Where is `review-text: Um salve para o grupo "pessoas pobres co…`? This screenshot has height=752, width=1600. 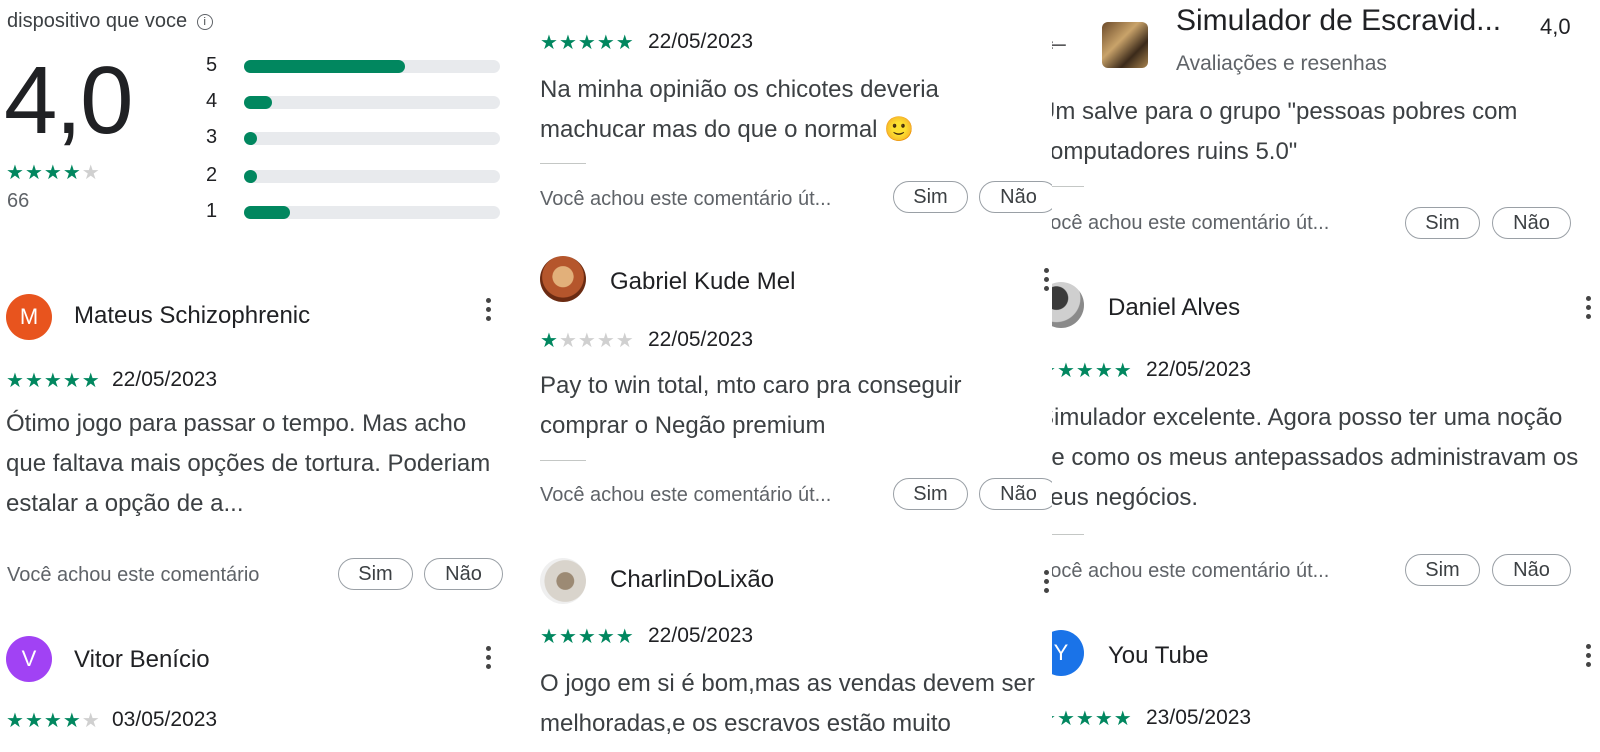 review-text: Um salve para o grupo "pessoas pobres co… is located at coordinates (1285, 131).